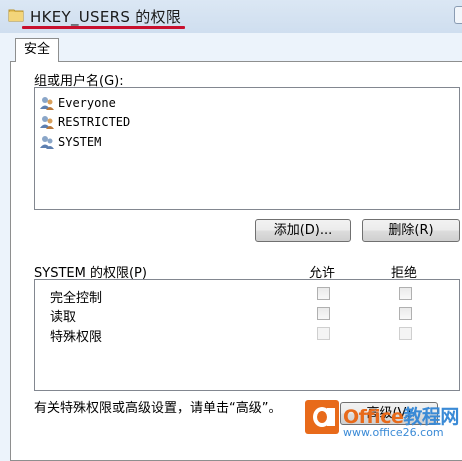  Describe the element at coordinates (323, 313) in the screenshot. I see `allow-read-checkbox` at that location.